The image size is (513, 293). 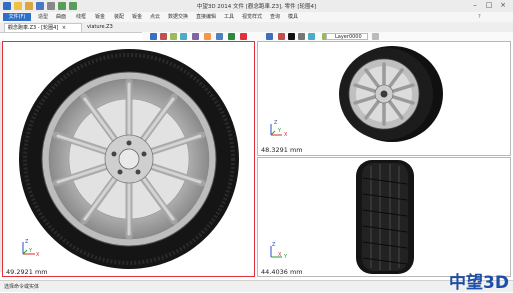 I want to click on shading-icon, so click(x=207, y=36).